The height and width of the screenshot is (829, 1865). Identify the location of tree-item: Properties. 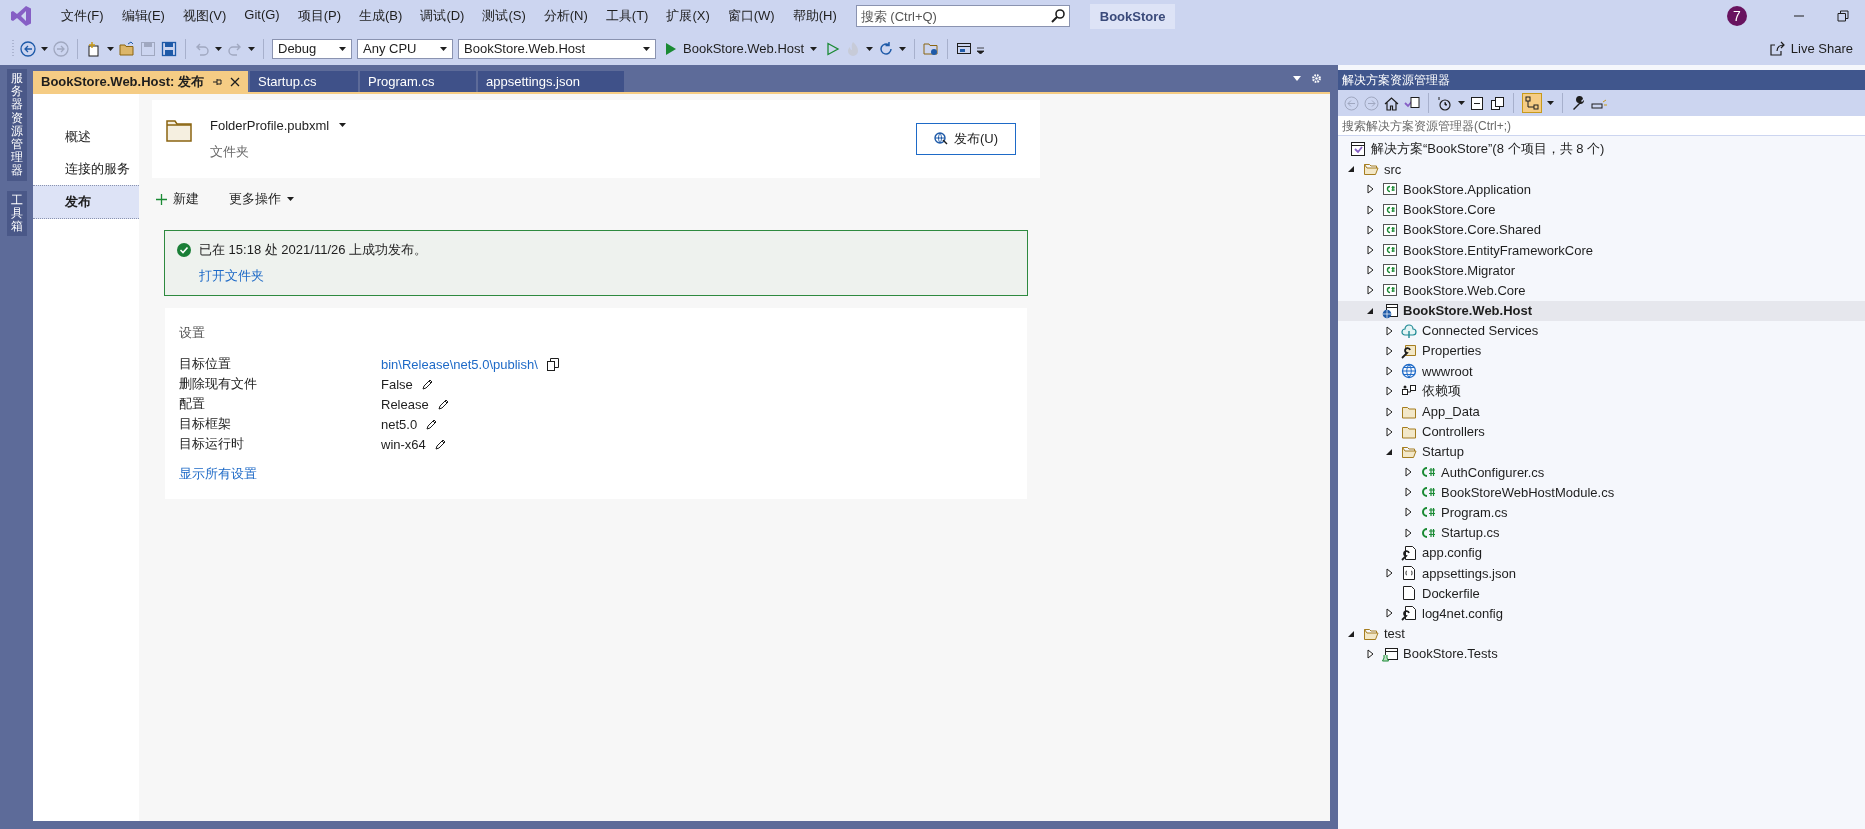
(1601, 351).